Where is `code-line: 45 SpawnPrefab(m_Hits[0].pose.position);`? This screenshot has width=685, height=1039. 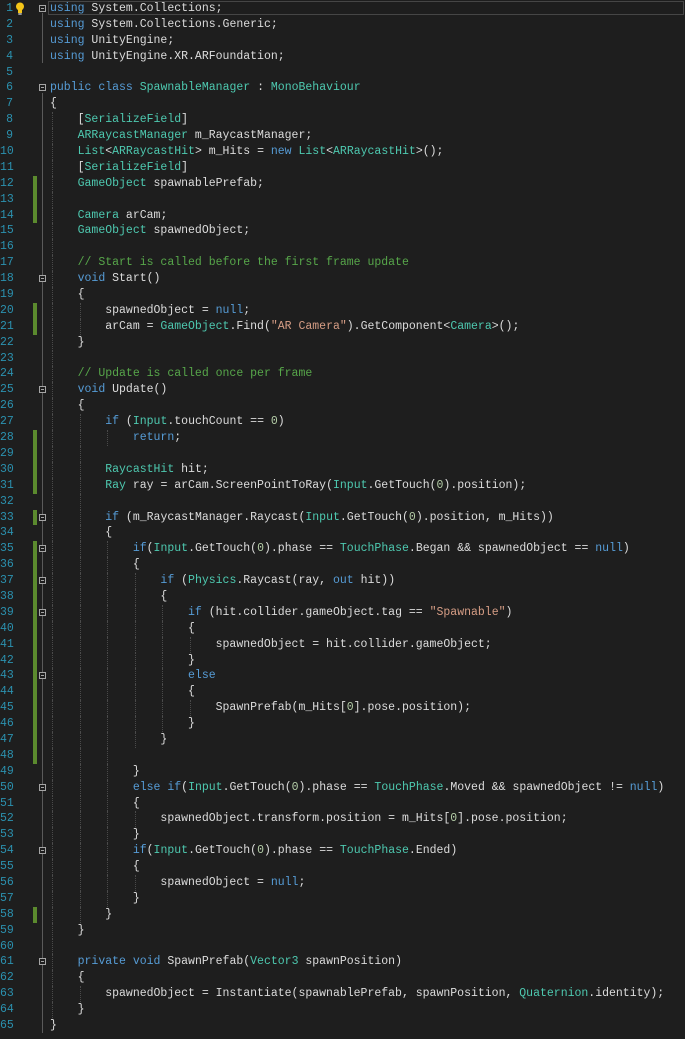 code-line: 45 SpawnPrefab(m_Hits[0].pose.position); is located at coordinates (342, 708).